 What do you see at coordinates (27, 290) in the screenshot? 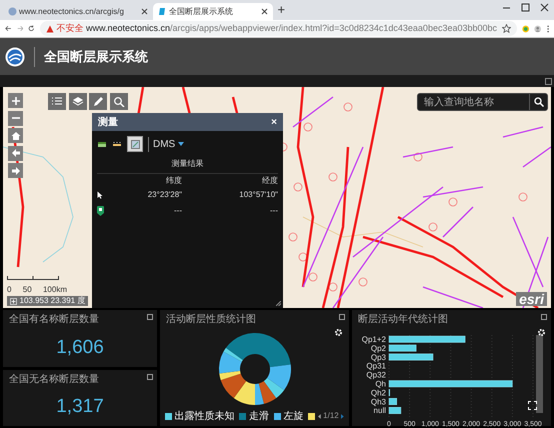
I see `scale-label: 50` at bounding box center [27, 290].